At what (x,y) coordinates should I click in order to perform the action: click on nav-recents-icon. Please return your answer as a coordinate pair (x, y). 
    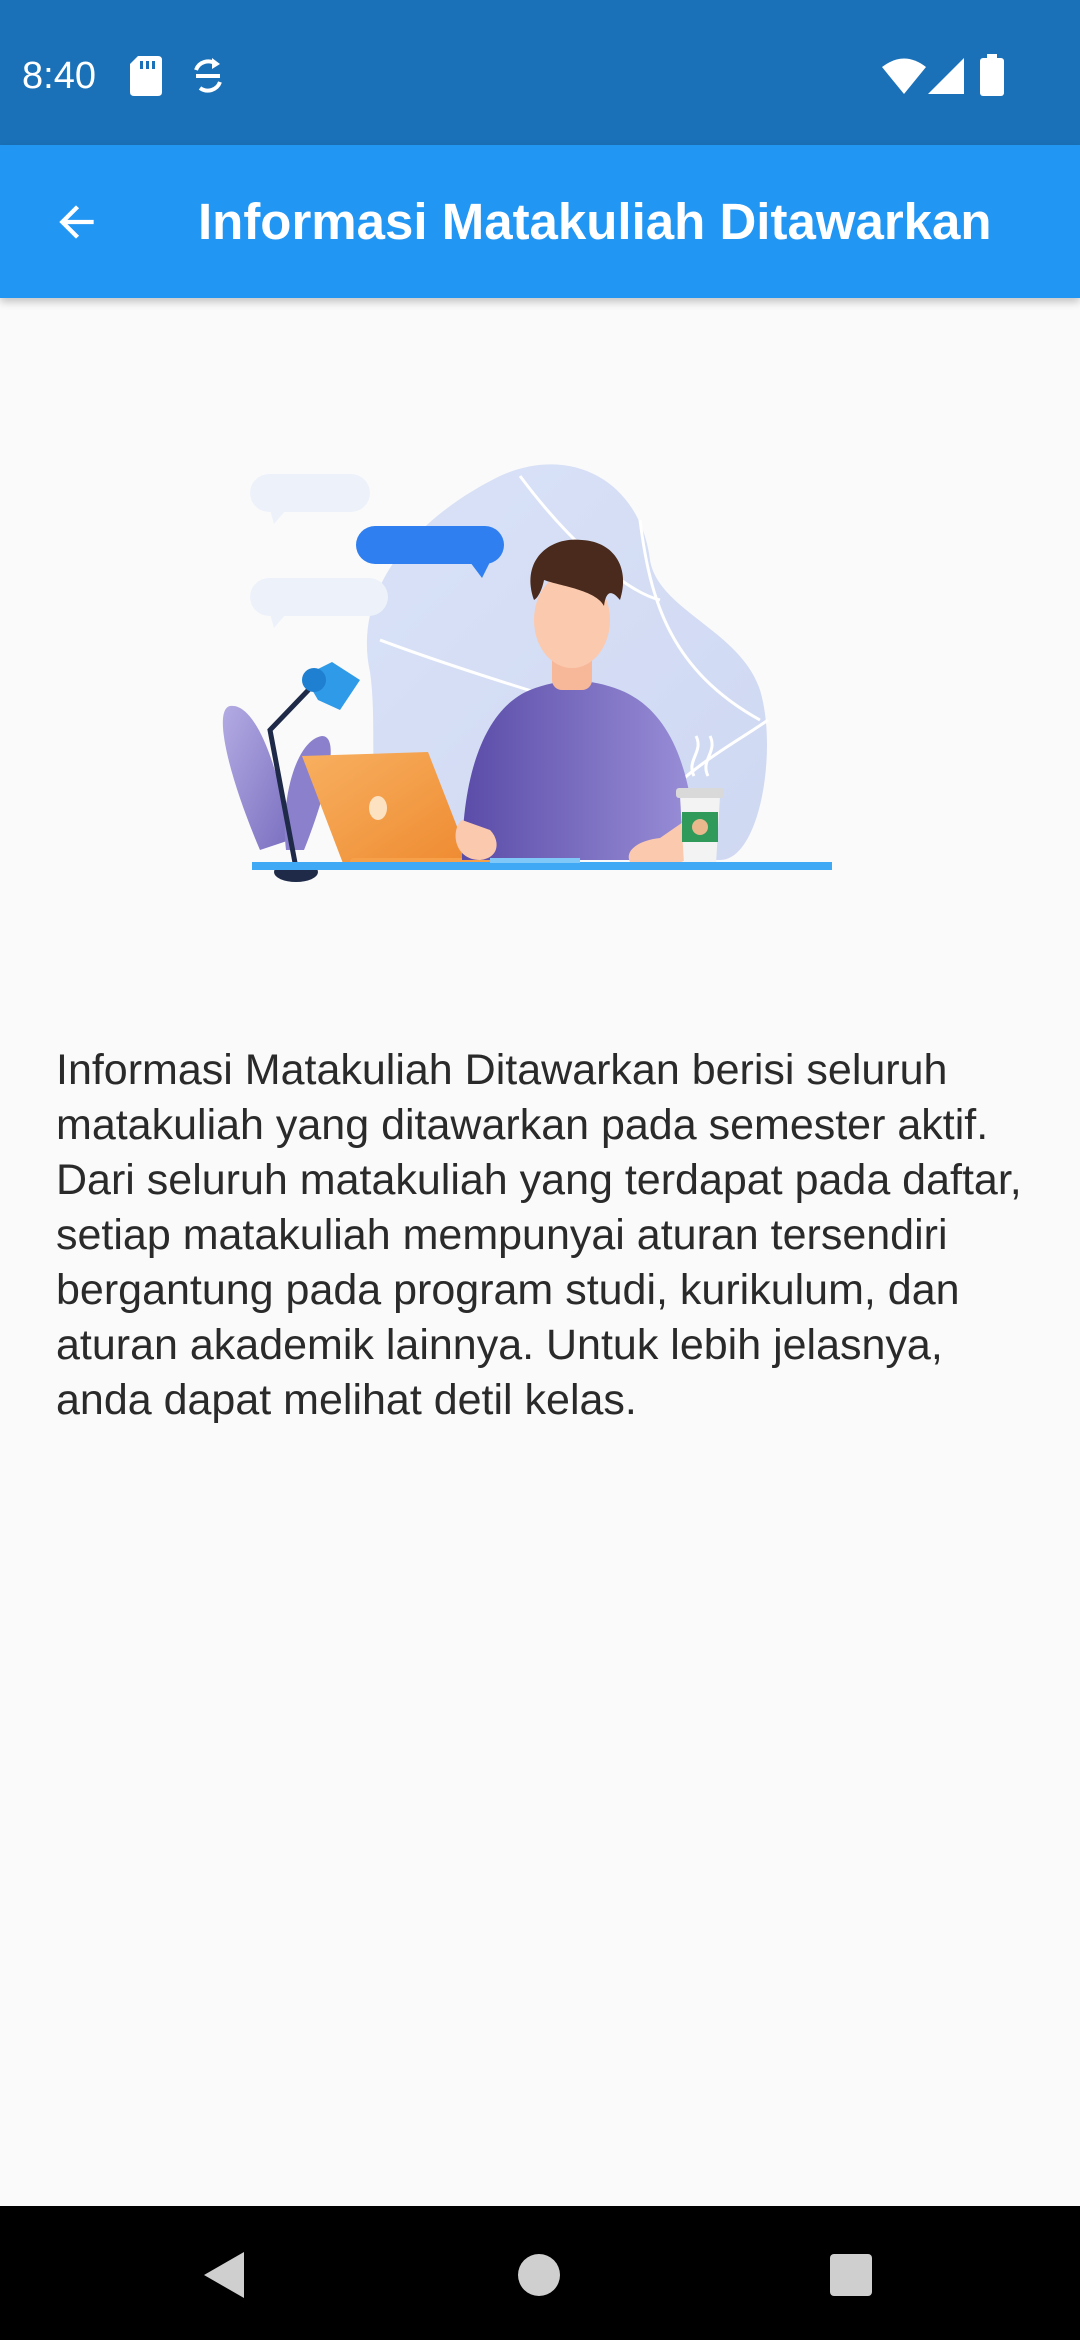
    Looking at the image, I should click on (851, 2275).